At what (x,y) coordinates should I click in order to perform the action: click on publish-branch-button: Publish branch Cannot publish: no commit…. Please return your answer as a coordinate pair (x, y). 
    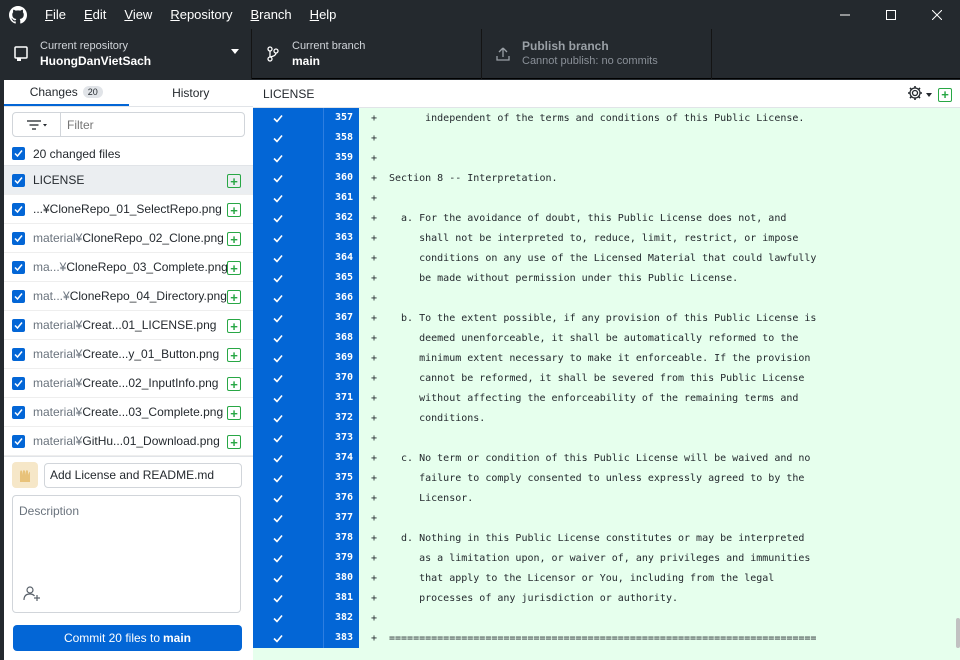
    Looking at the image, I should click on (597, 54).